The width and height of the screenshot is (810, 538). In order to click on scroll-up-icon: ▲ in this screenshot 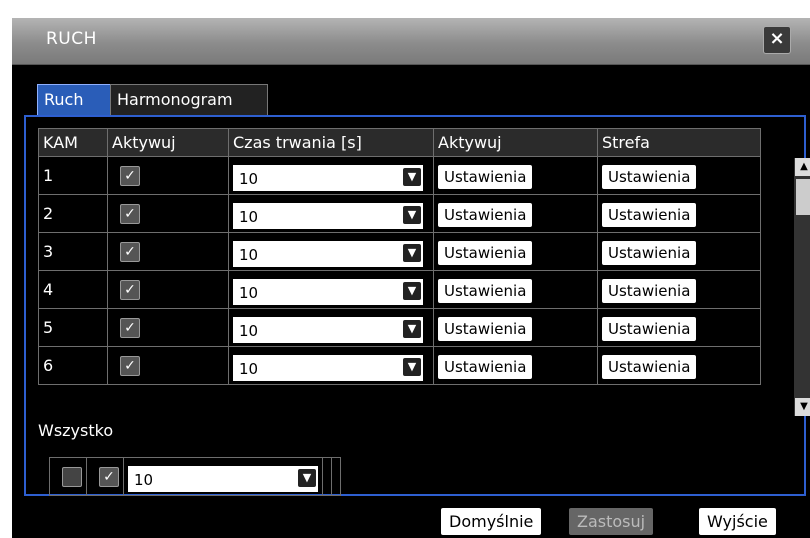, I will do `click(802, 167)`.